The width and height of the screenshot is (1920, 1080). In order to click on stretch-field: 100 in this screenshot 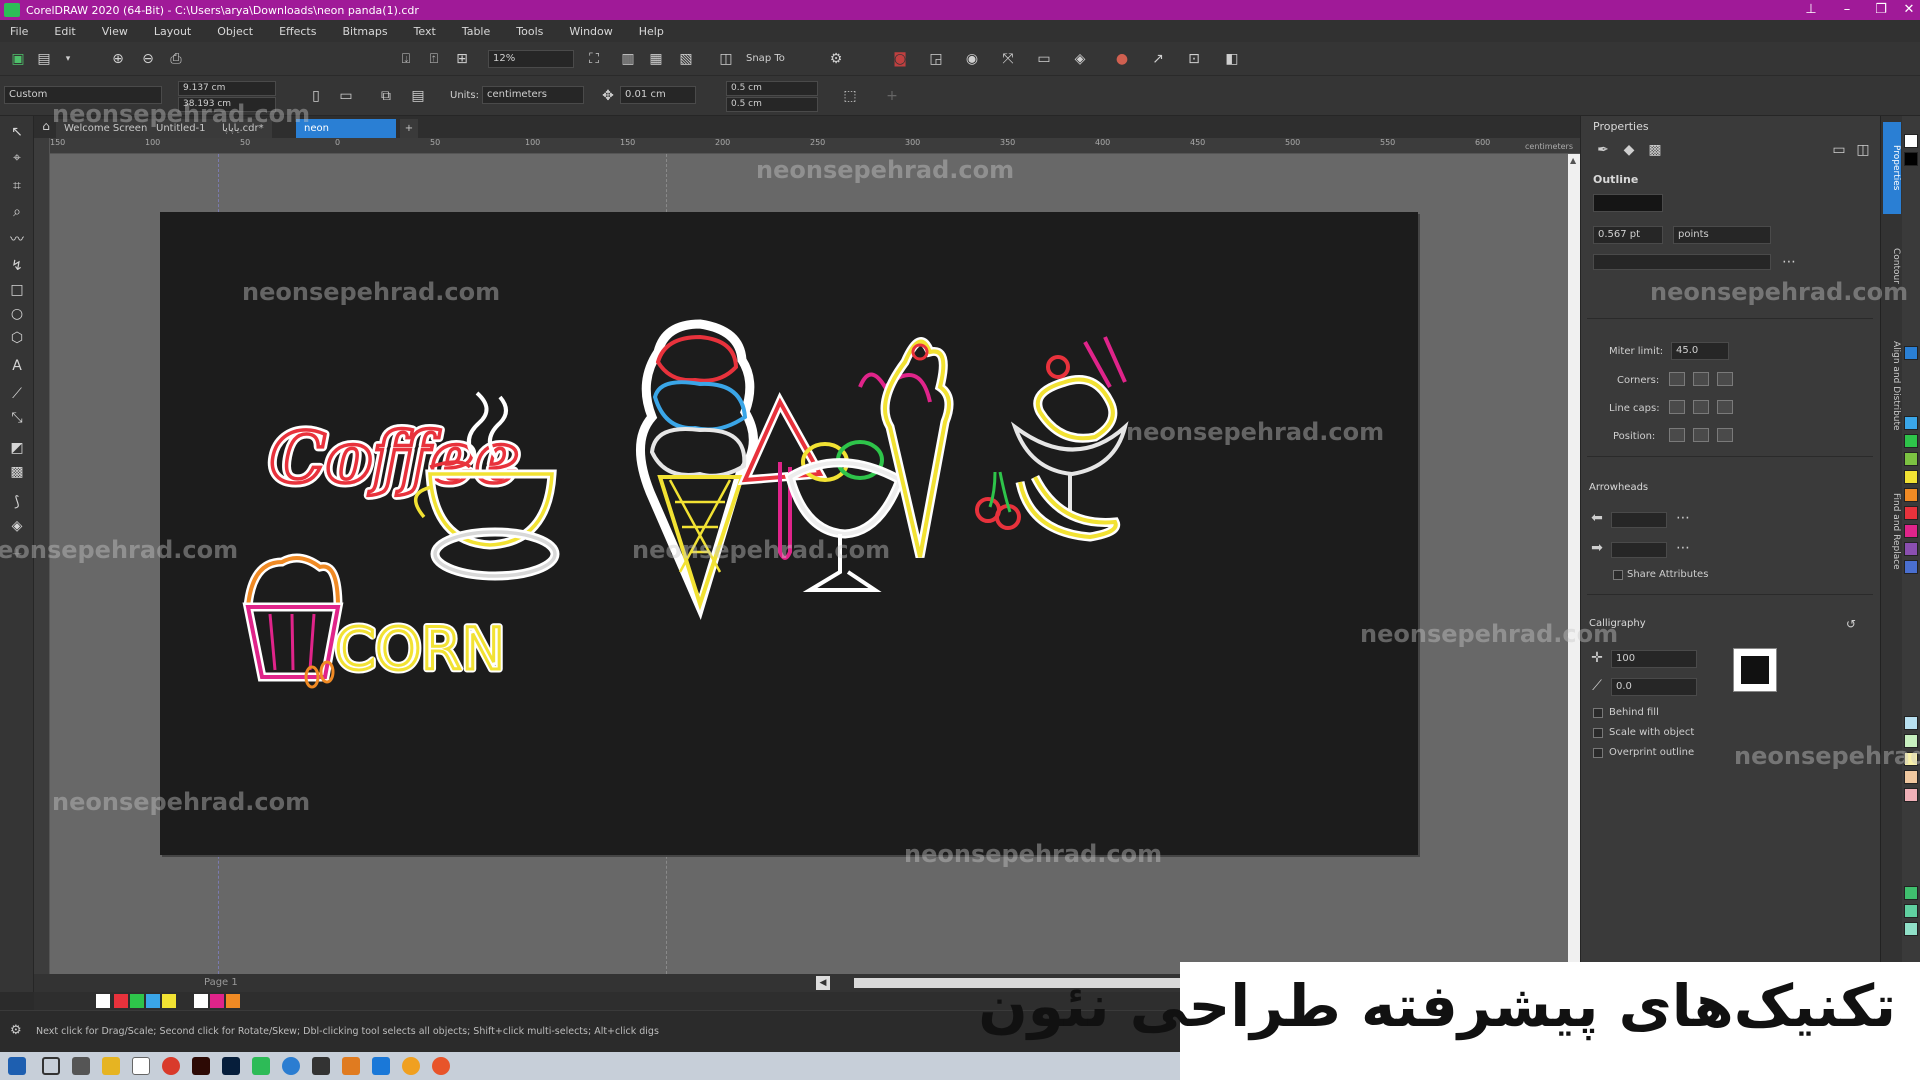, I will do `click(1654, 659)`.